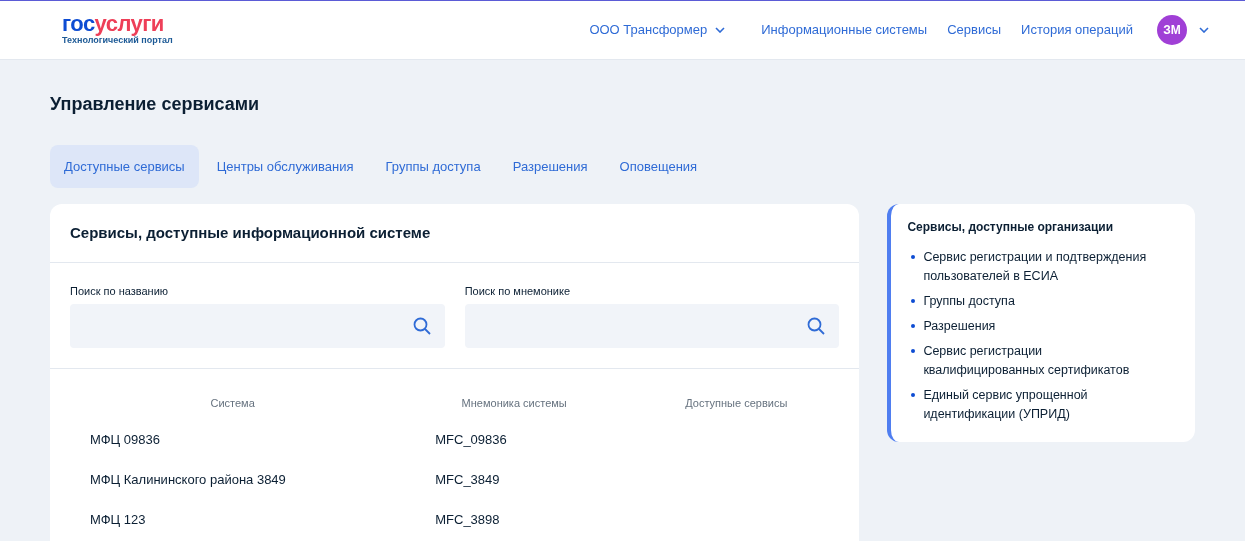 Image resolution: width=1245 pixels, height=541 pixels. I want to click on user-avatar: ЗМ, so click(1172, 30).